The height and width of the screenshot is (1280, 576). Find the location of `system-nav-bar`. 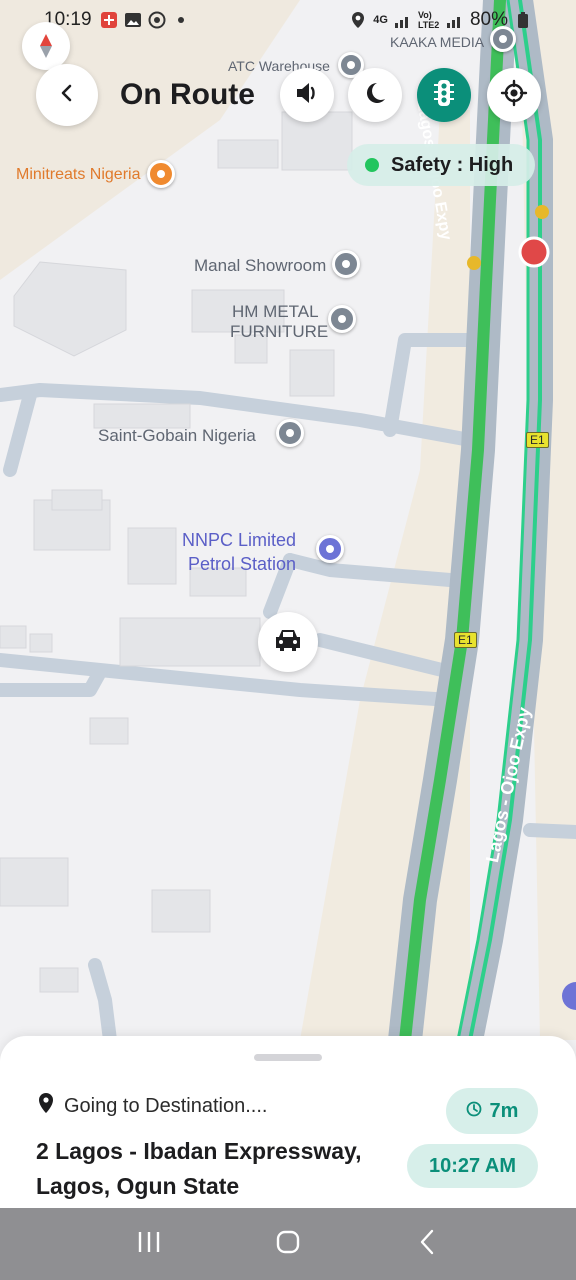

system-nav-bar is located at coordinates (288, 1244).